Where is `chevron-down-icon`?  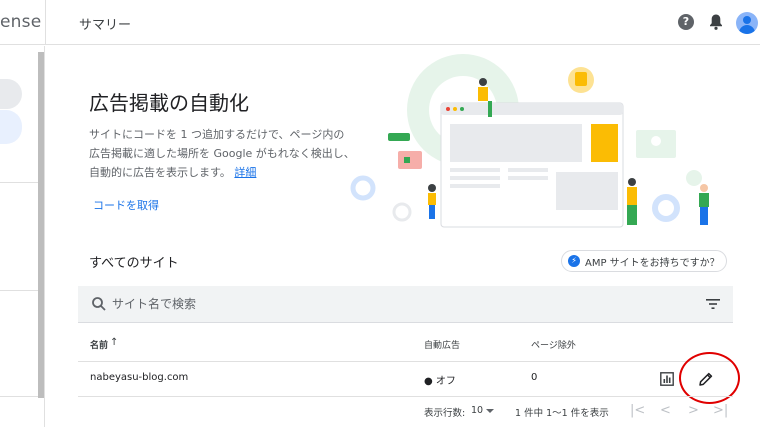 chevron-down-icon is located at coordinates (490, 411).